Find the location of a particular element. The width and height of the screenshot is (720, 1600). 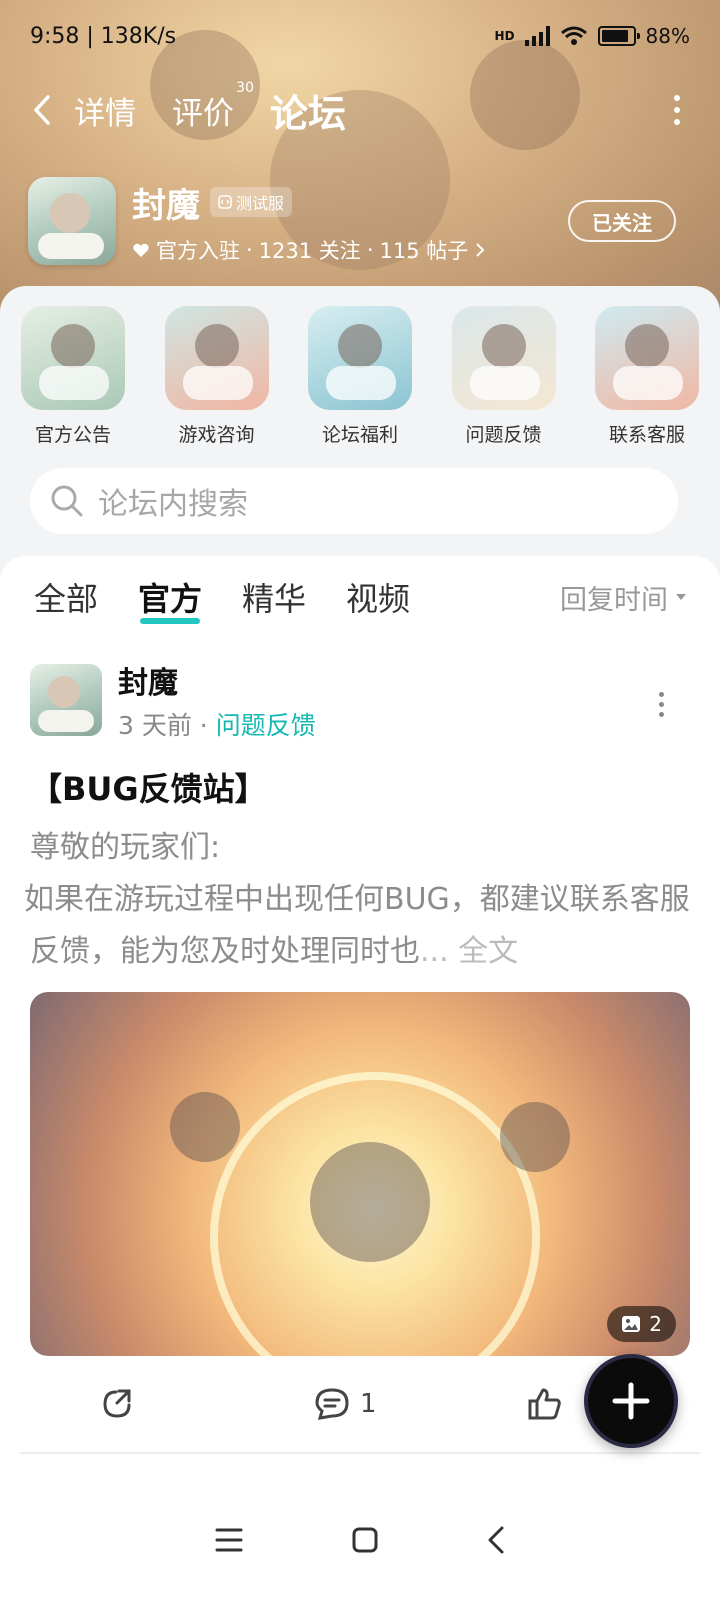

caret-down-icon is located at coordinates (681, 597).